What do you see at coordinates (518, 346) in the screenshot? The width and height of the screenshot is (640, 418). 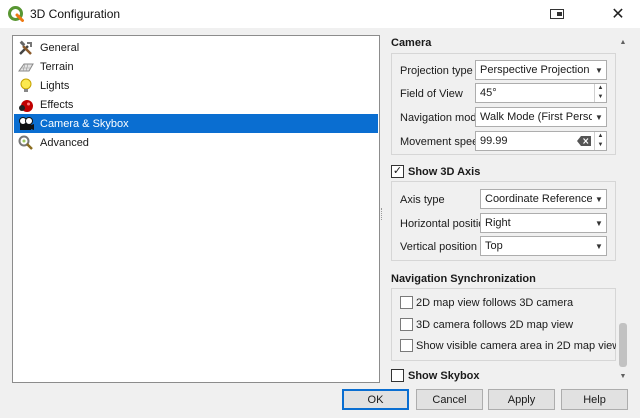 I see `show-camera-area-label: Show visible camera area in 2D map view` at bounding box center [518, 346].